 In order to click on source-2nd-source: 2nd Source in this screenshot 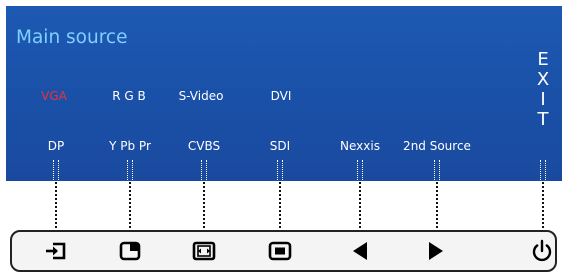, I will do `click(437, 146)`.